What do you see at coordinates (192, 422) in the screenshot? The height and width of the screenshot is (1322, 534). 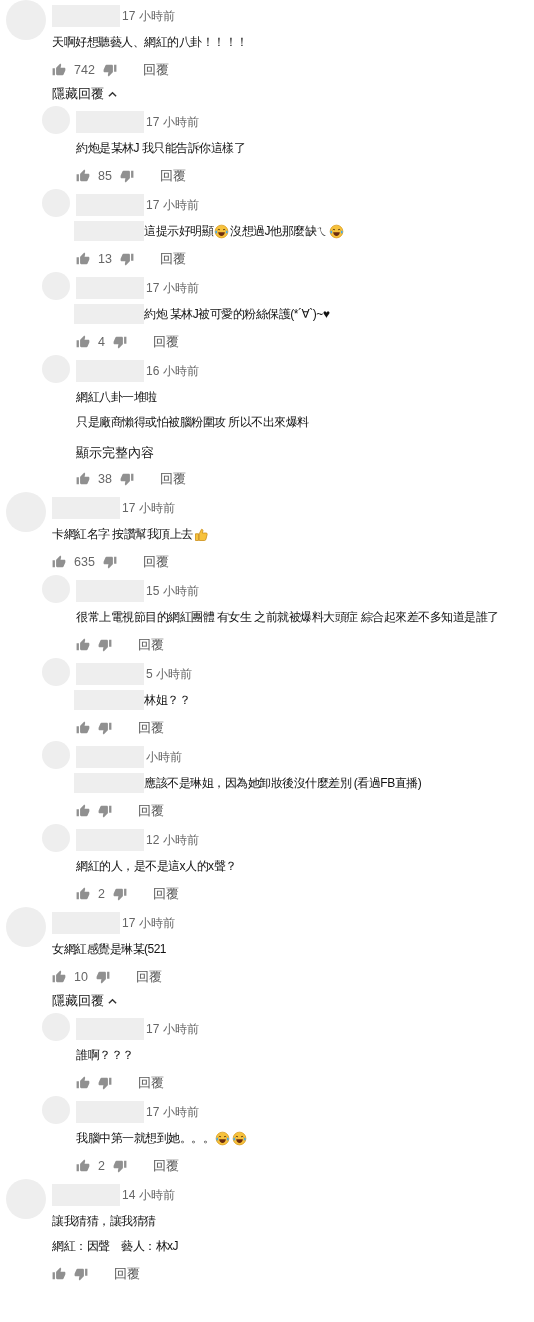 I see `comment-text: 只是廠商懶得或怕被腦粉圍攻 所以不出來爆料` at bounding box center [192, 422].